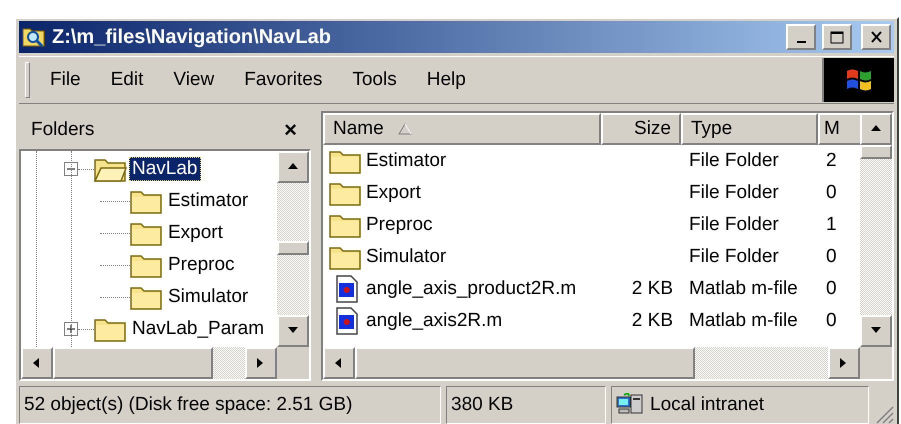 The width and height of the screenshot is (901, 424). Describe the element at coordinates (405, 129) in the screenshot. I see `sort-ascending-icon` at that location.